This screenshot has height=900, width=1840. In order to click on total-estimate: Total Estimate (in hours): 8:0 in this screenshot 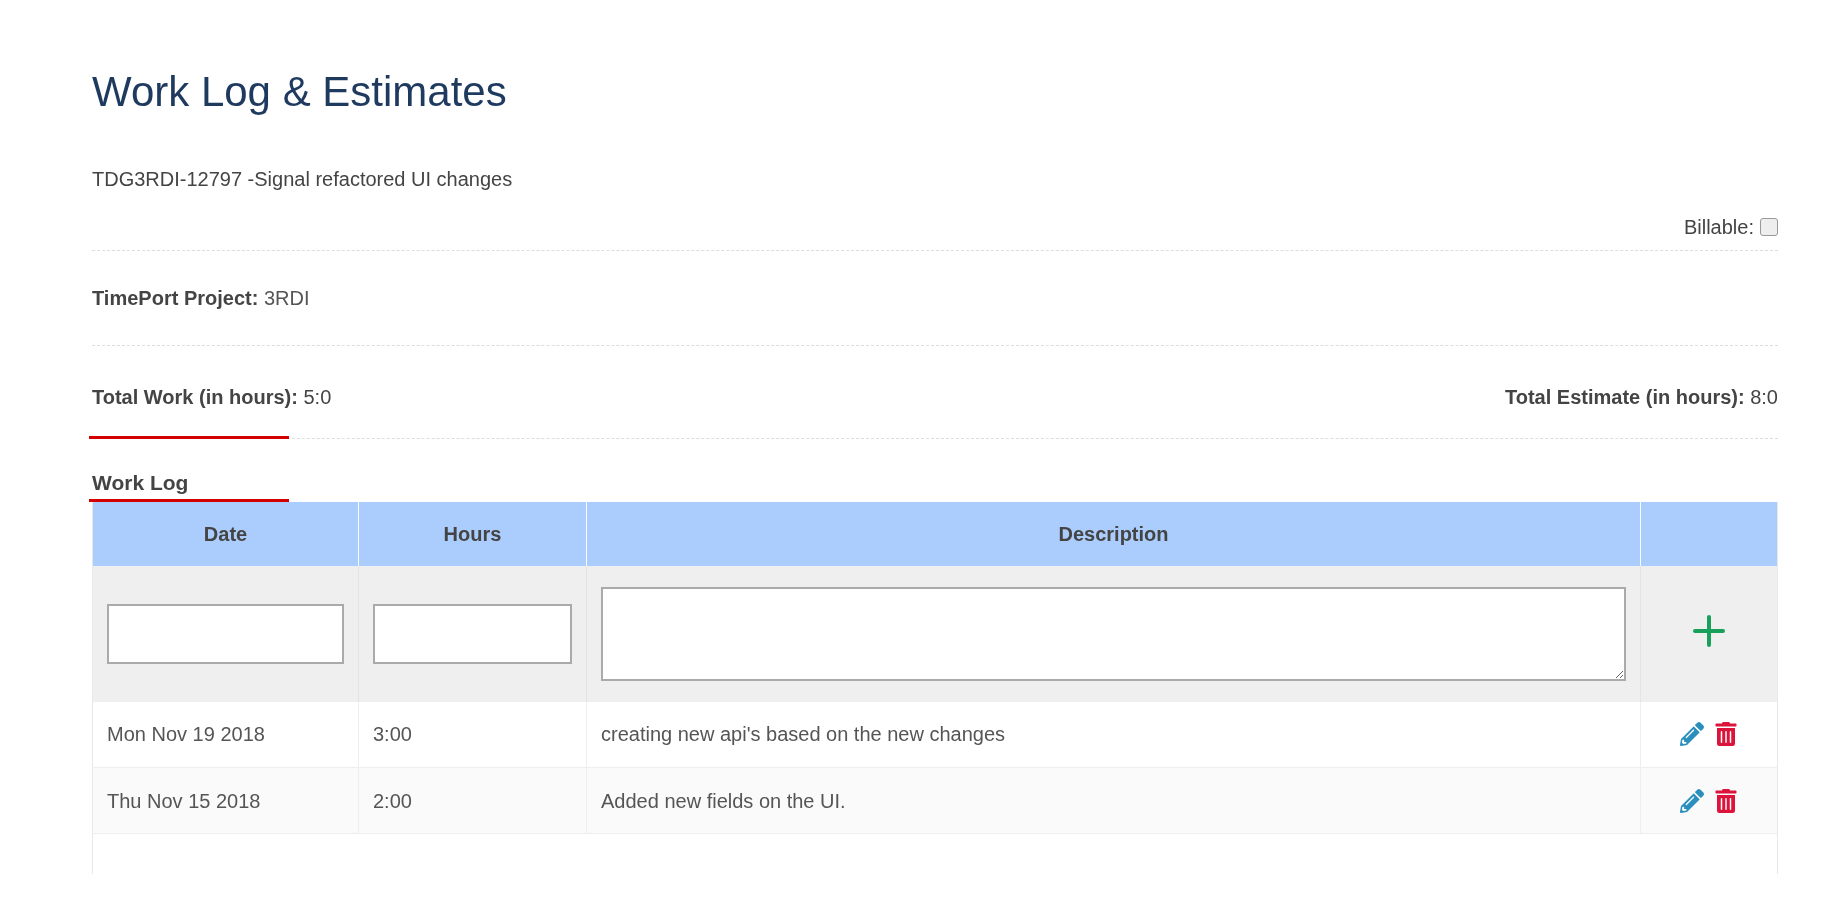, I will do `click(1641, 397)`.